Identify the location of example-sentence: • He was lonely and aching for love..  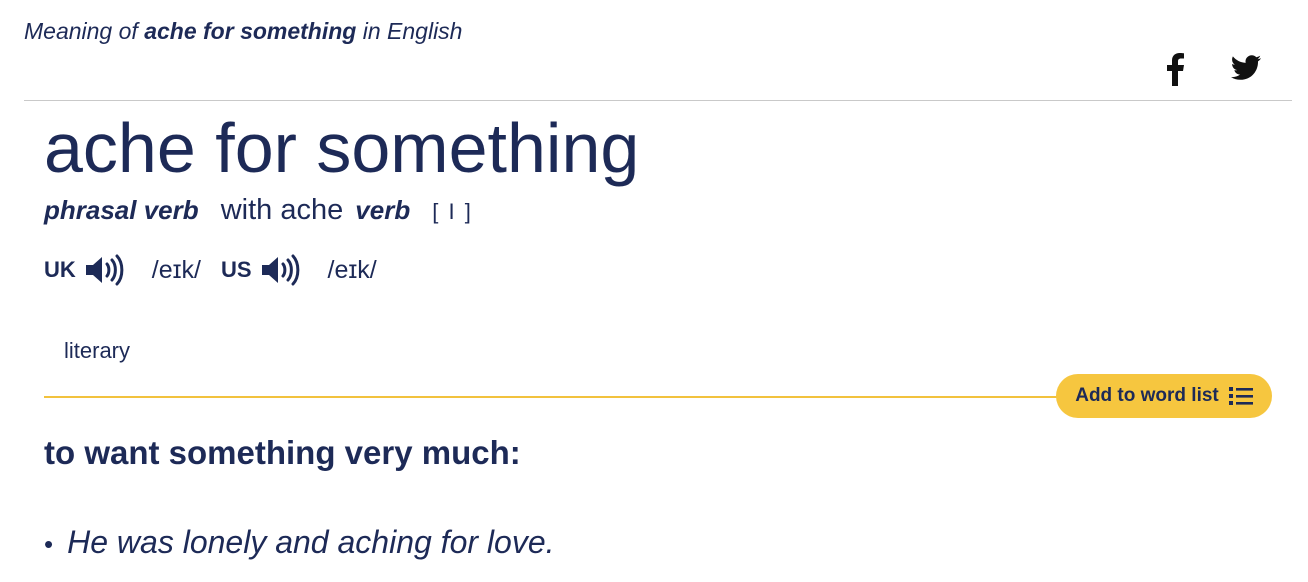
(299, 542).